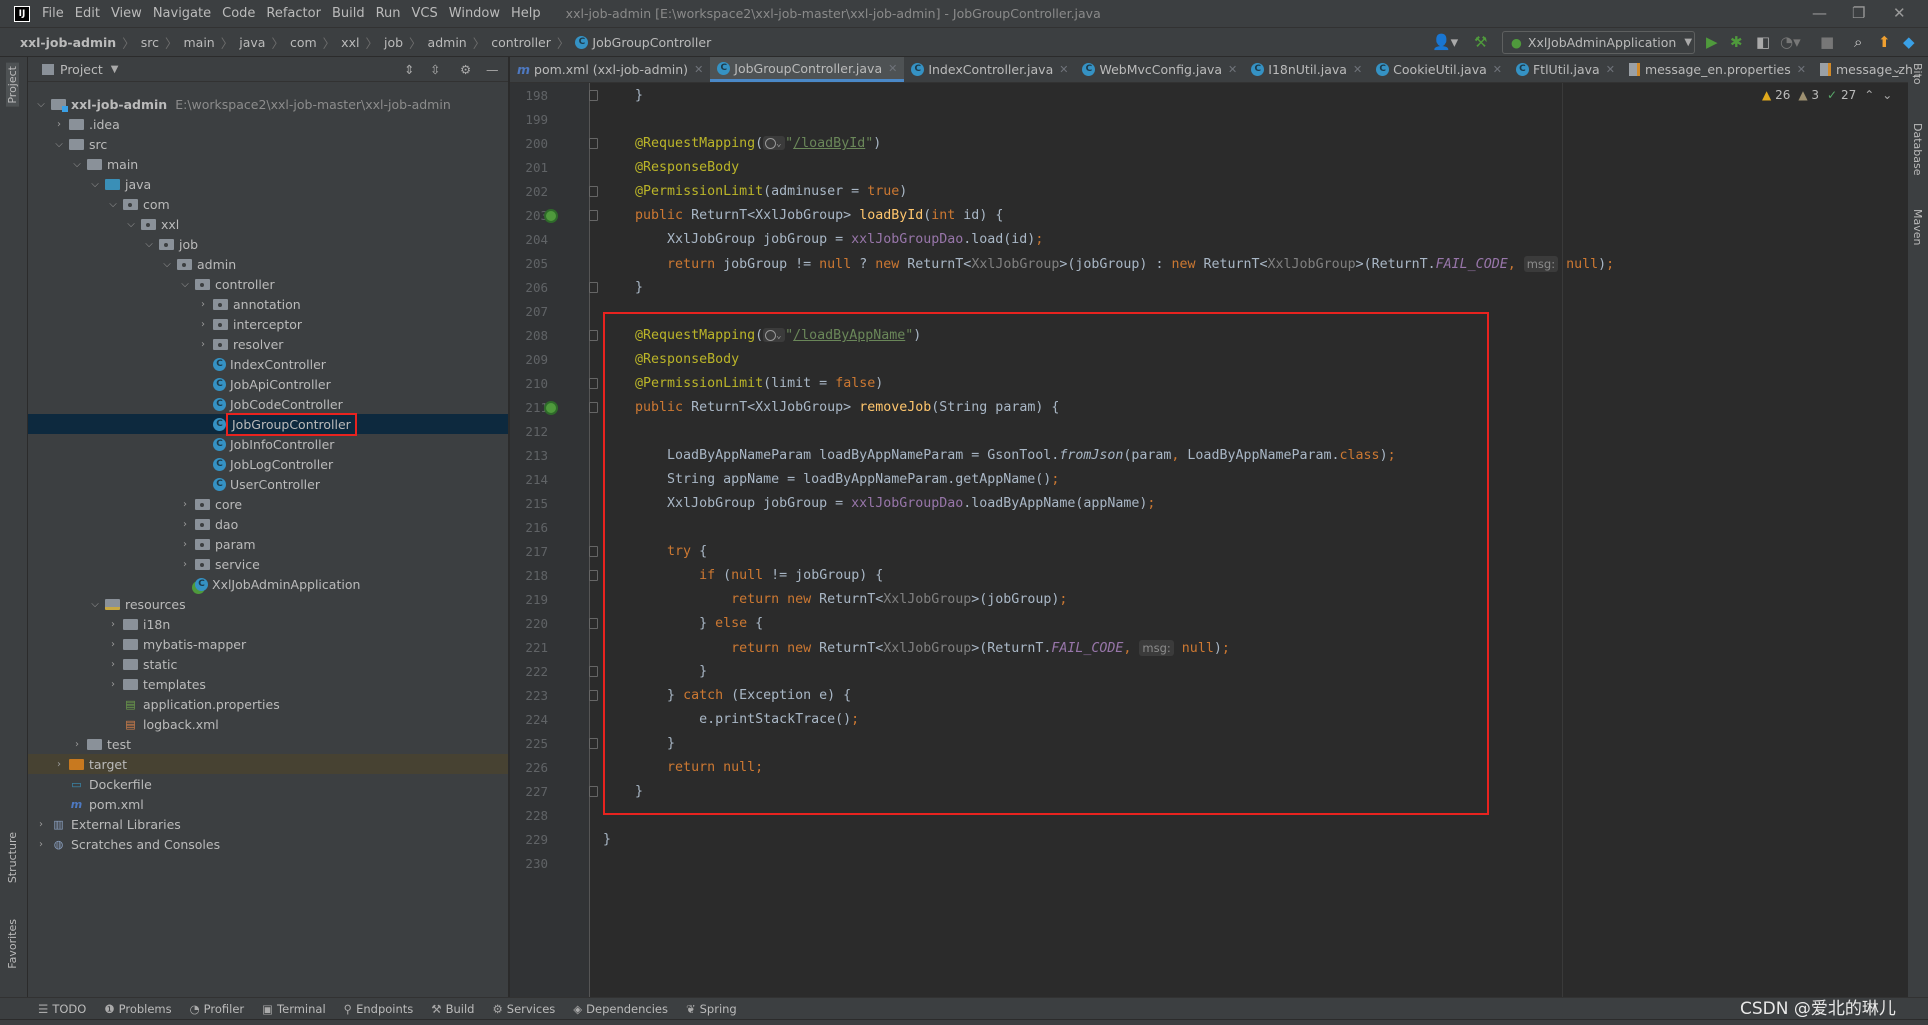 The height and width of the screenshot is (1025, 1928). Describe the element at coordinates (81, 69) in the screenshot. I see `project-panel-title: Project` at that location.